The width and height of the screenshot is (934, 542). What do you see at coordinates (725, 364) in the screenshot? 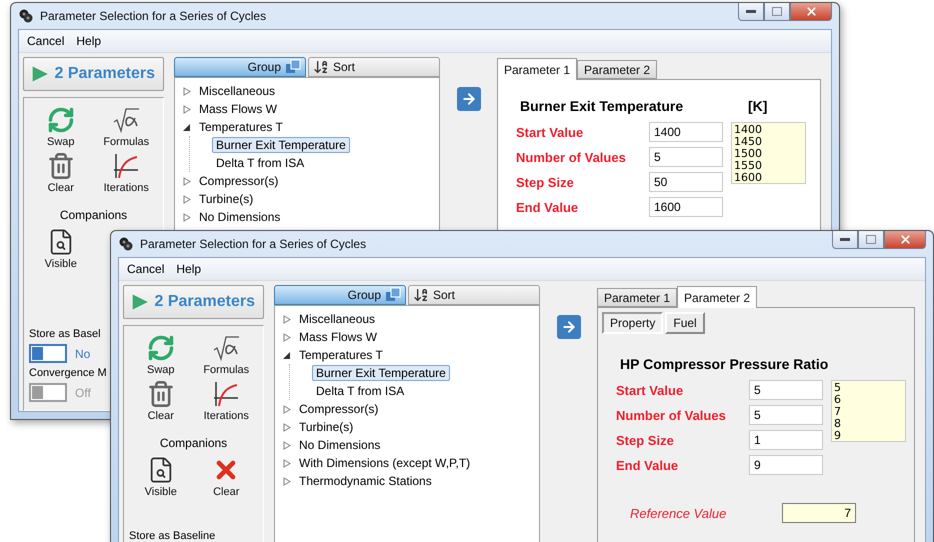
I see `parameter-heading: HP Compressor Pressure Ratio` at bounding box center [725, 364].